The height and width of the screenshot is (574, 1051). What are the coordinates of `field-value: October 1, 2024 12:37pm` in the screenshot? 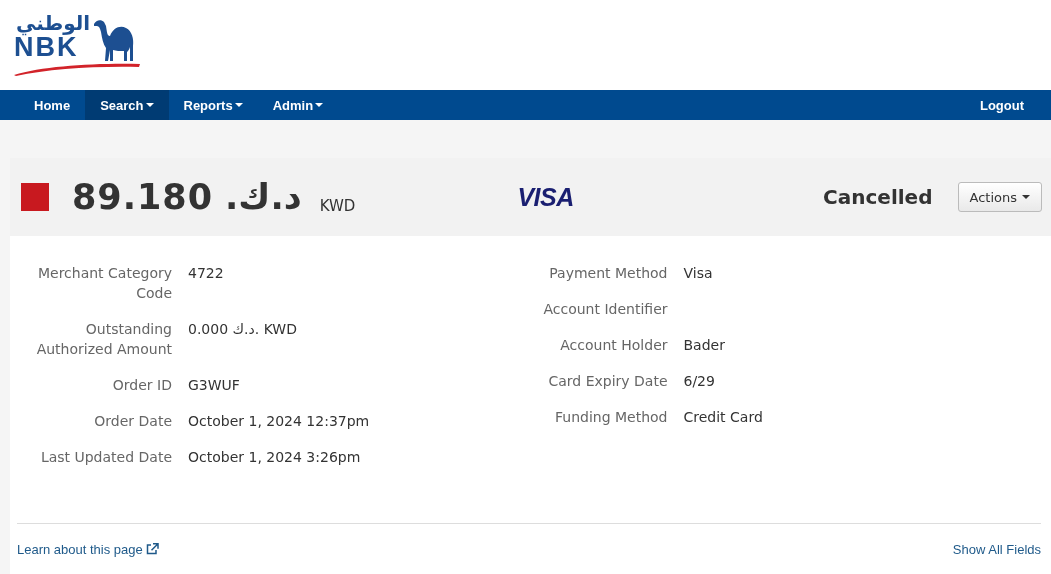 It's located at (279, 421).